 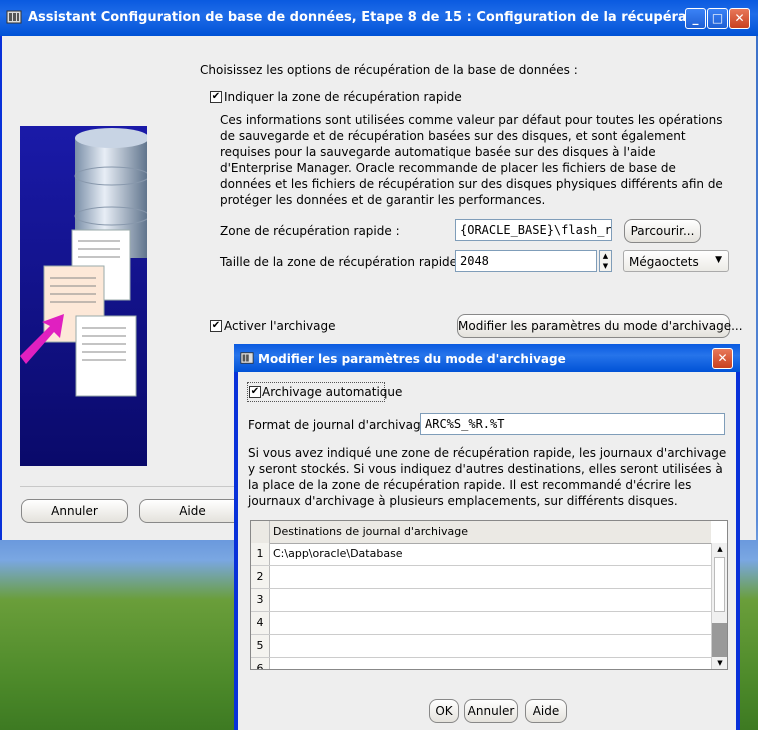 What do you see at coordinates (481, 577) in the screenshot?
I see `table-row: 2` at bounding box center [481, 577].